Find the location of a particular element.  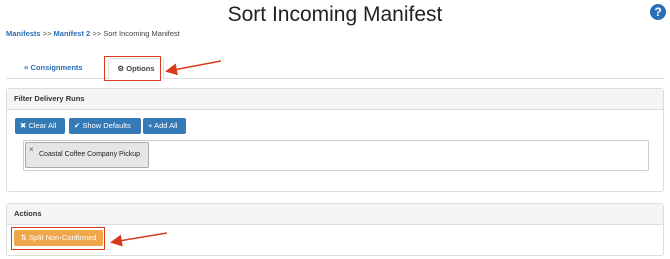

arrow-to-options-tab is located at coordinates (193, 68).